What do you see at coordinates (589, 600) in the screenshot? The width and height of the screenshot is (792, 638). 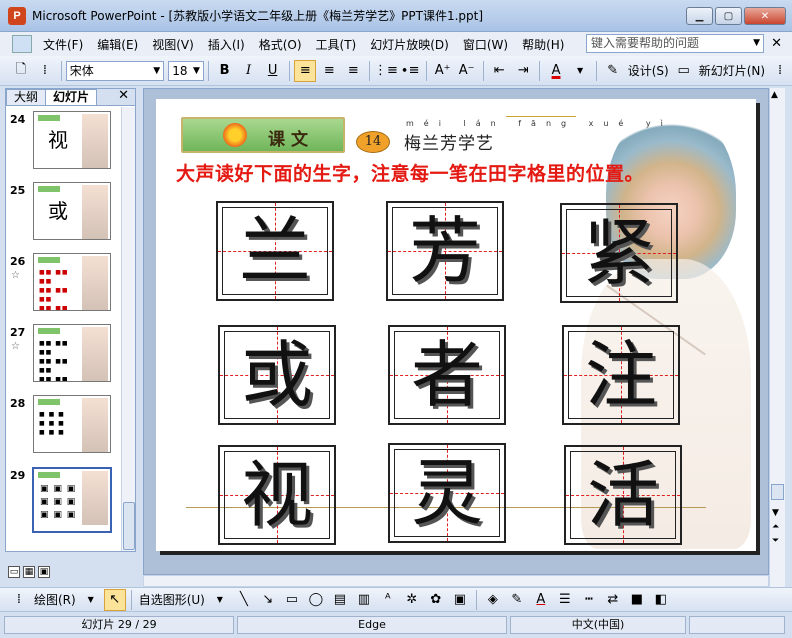 I see `dash-style-icon: ┅` at bounding box center [589, 600].